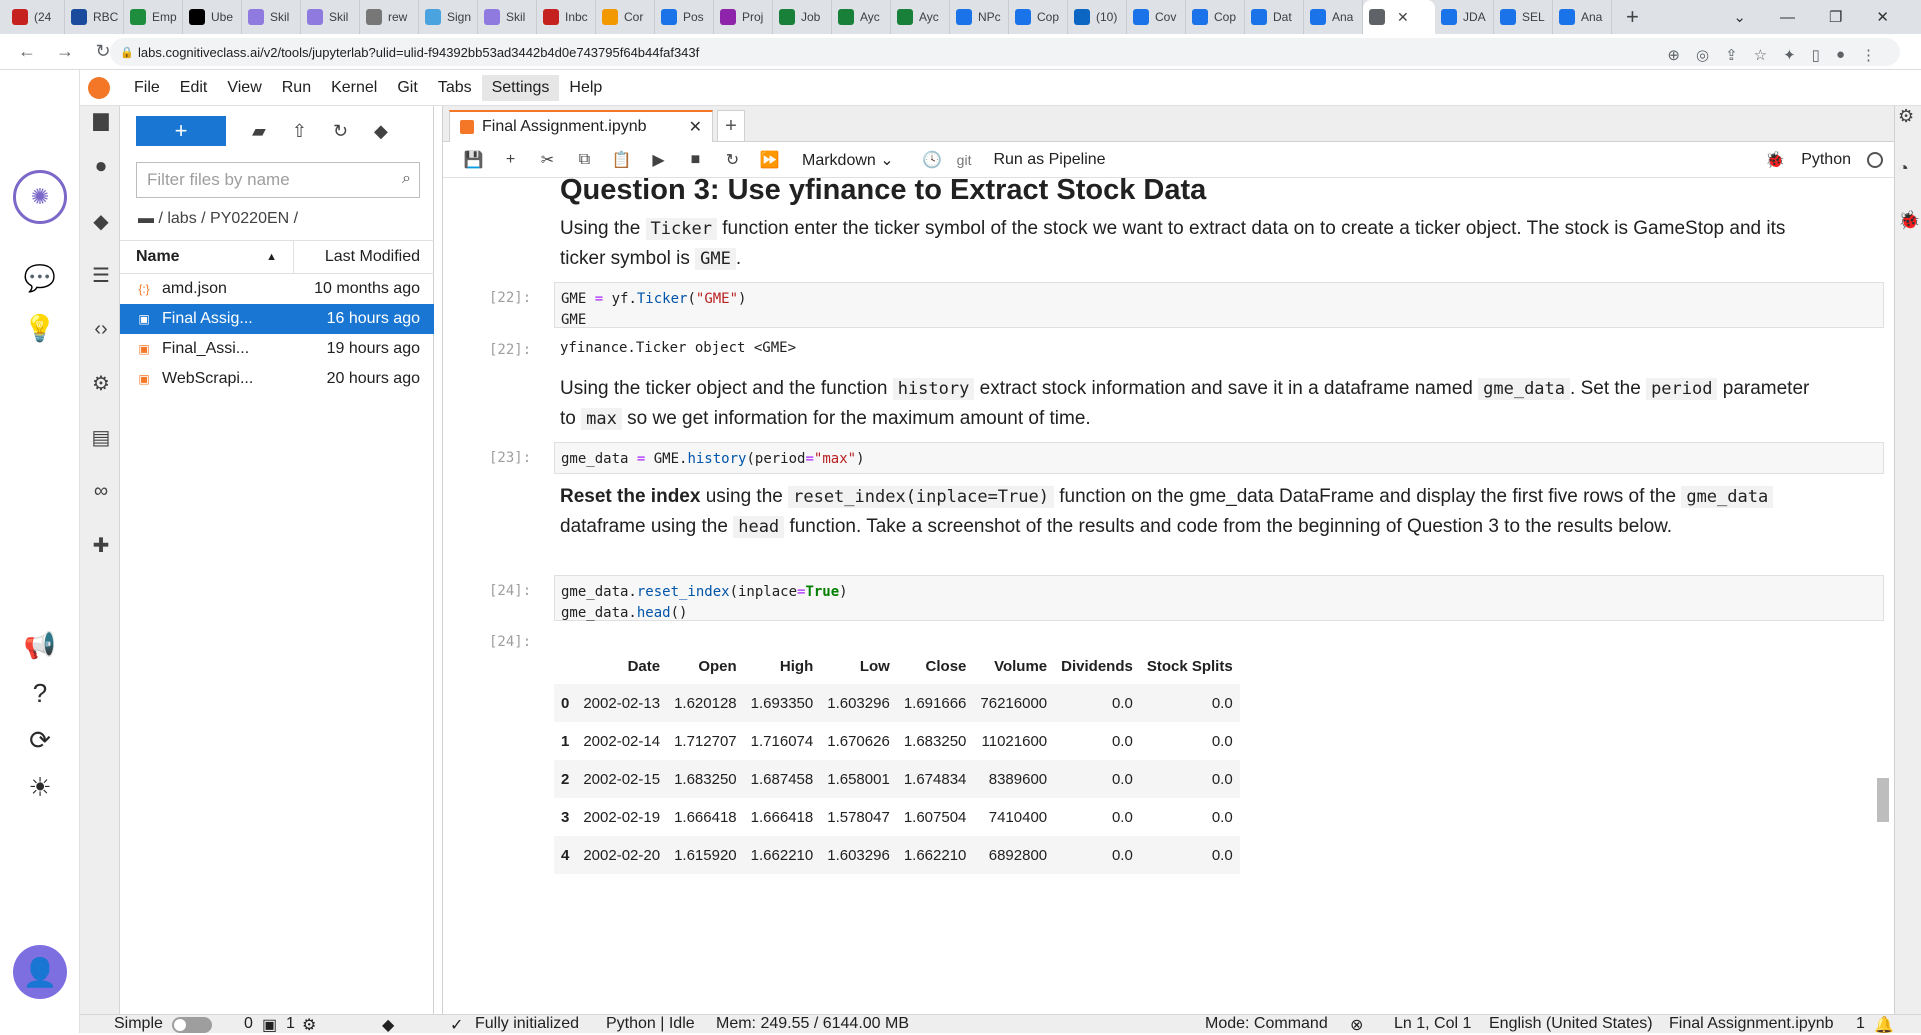 The image size is (1921, 1035). What do you see at coordinates (1702, 55) in the screenshot?
I see `lens-icon: ◎` at bounding box center [1702, 55].